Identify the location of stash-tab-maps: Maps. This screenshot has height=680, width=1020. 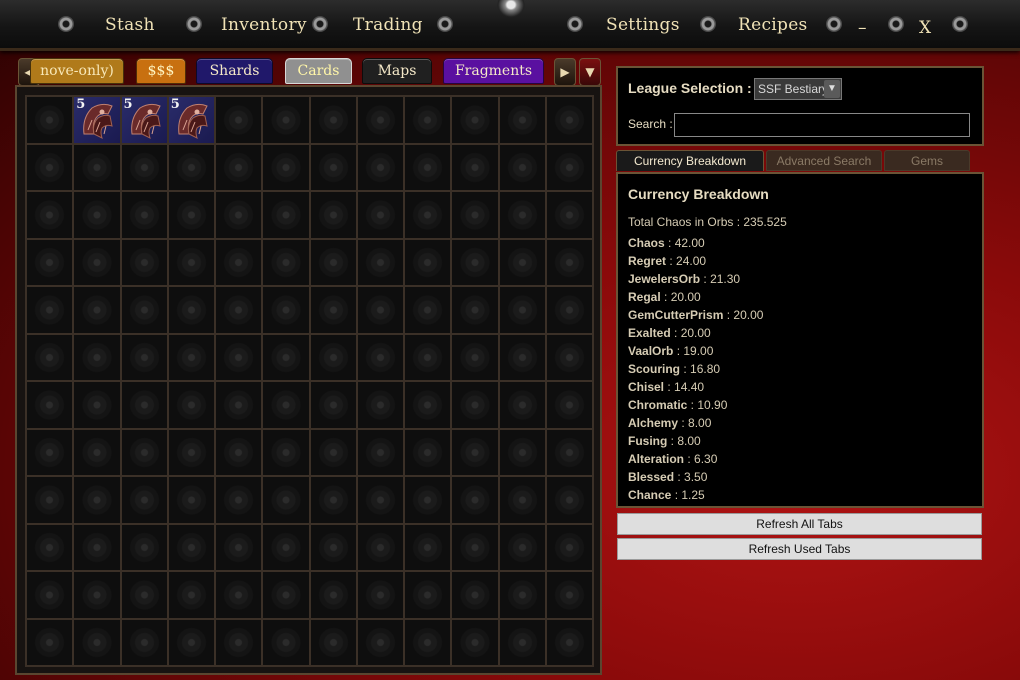
(397, 71).